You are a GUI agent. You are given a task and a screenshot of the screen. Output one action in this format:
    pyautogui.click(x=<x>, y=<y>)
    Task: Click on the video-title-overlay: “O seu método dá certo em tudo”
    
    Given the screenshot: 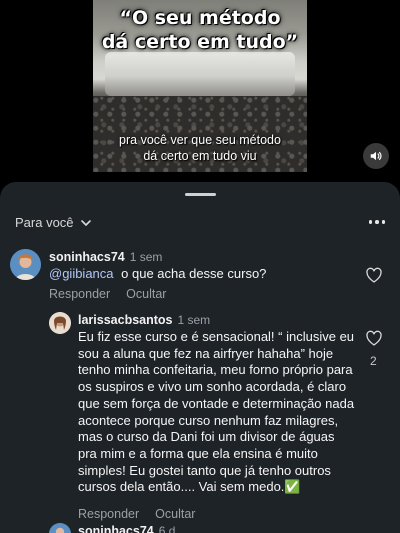 What is the action you would take?
    pyautogui.click(x=200, y=30)
    